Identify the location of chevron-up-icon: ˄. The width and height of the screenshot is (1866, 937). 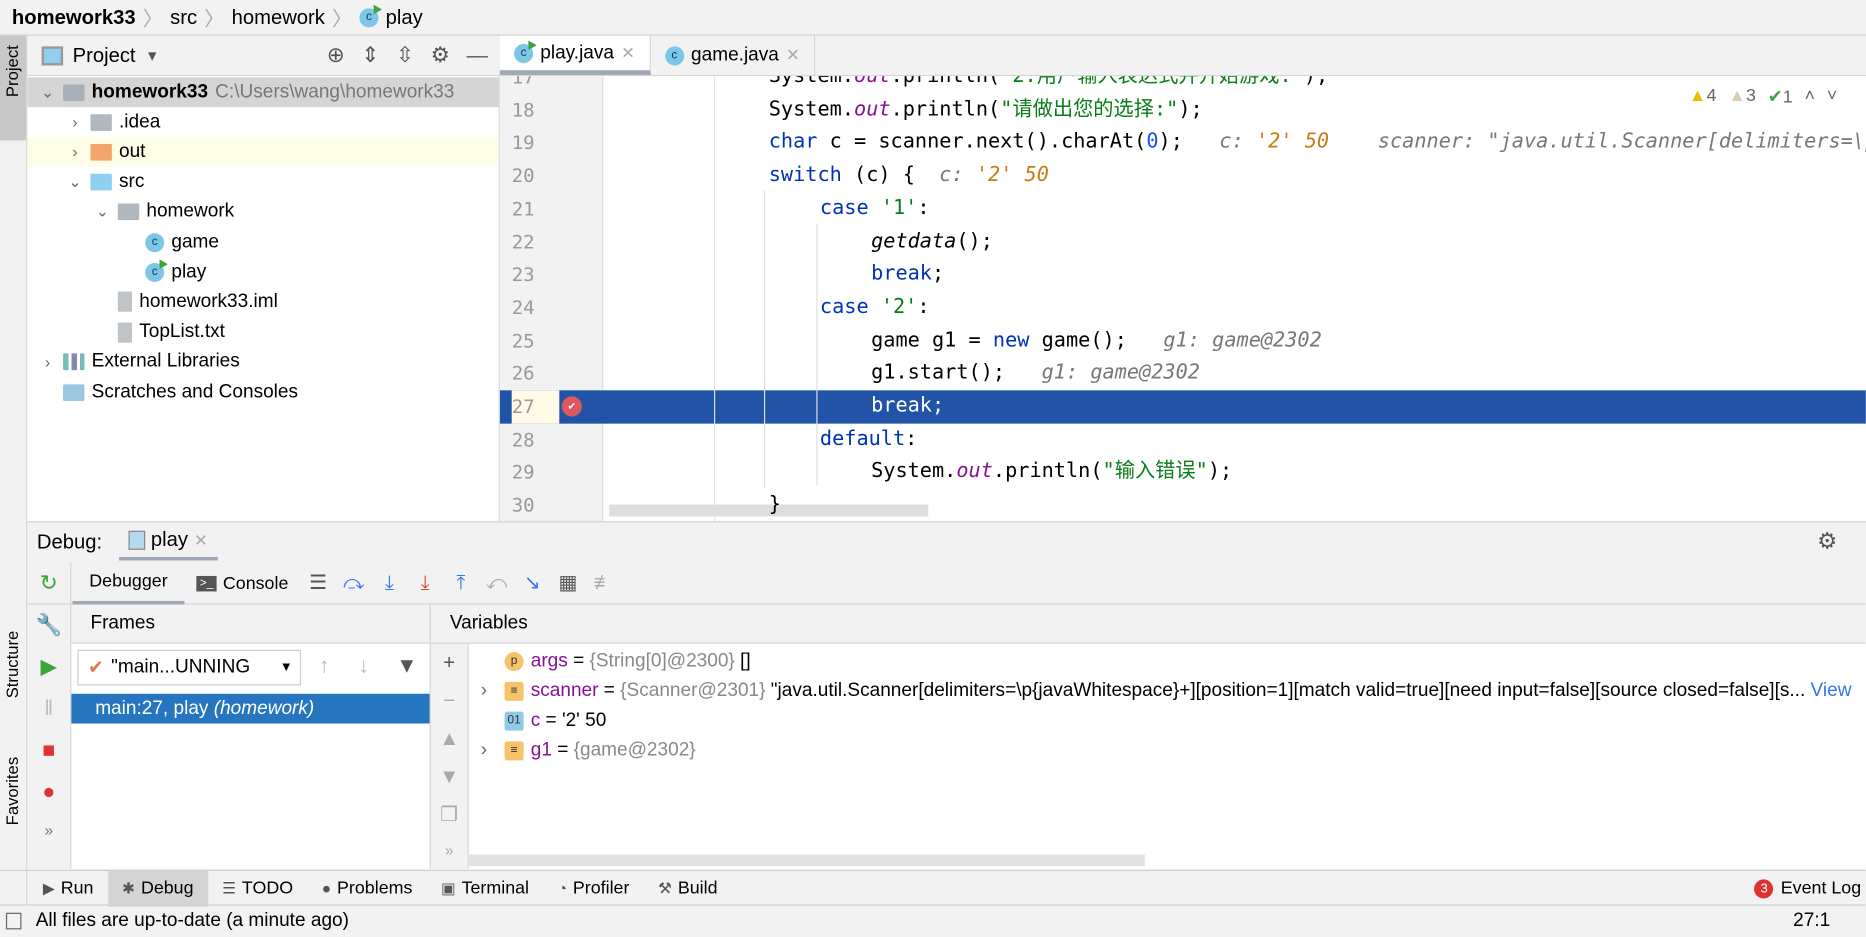
(1810, 96).